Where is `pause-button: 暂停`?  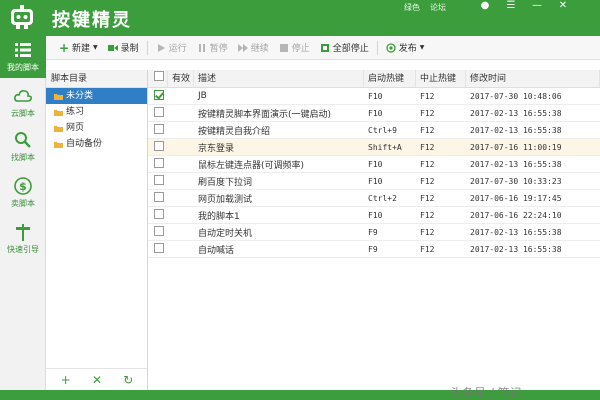 pause-button: 暂停 is located at coordinates (212, 48).